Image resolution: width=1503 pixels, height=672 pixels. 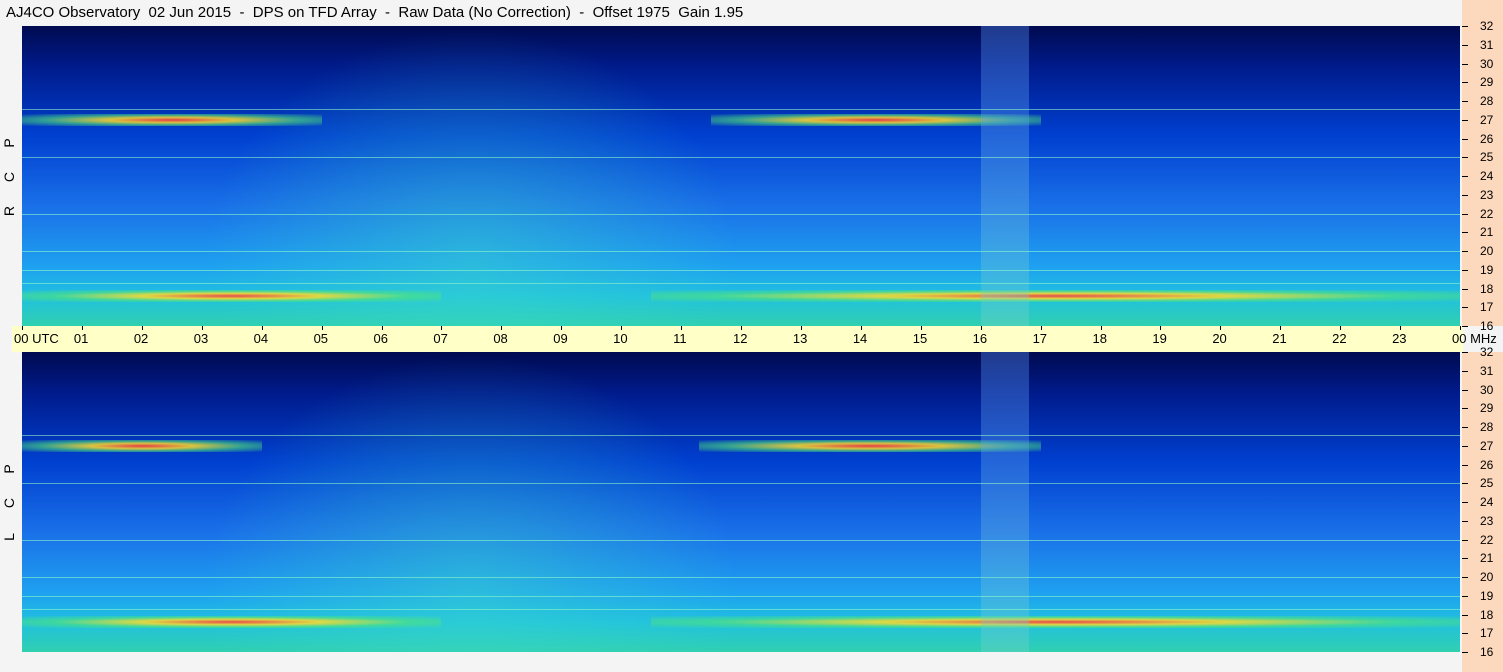 What do you see at coordinates (560, 338) in the screenshot?
I see `utc-tick-label: 09` at bounding box center [560, 338].